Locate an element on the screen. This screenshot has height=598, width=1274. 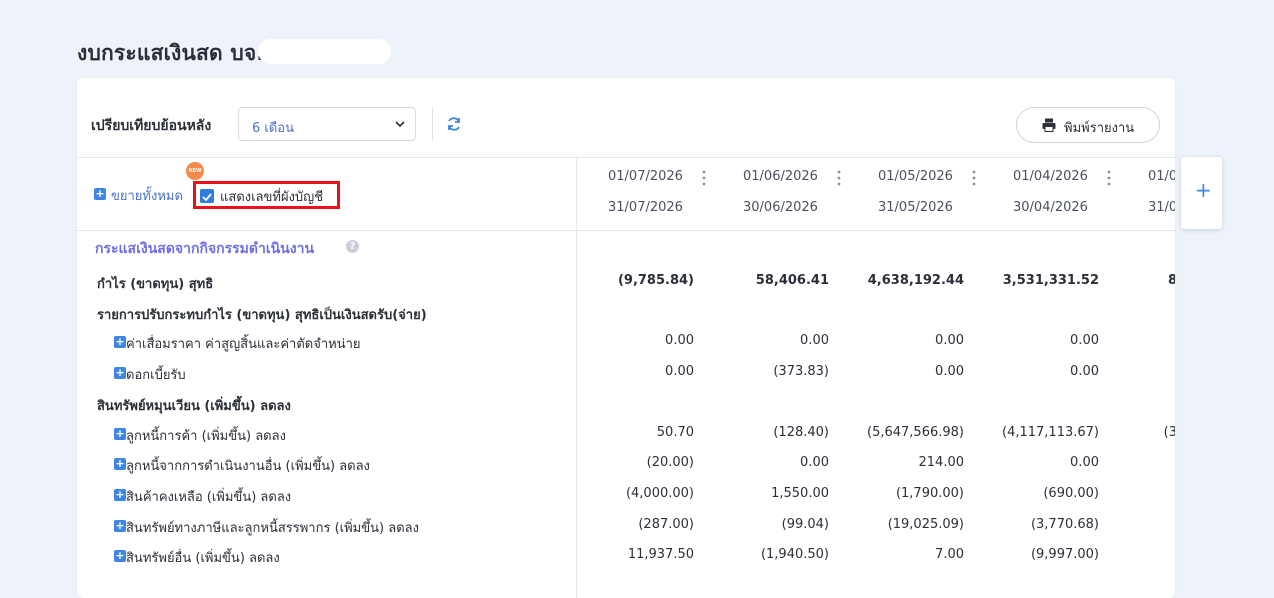
column-header: 01/05/2026 31/05/2026 is located at coordinates (942, 194).